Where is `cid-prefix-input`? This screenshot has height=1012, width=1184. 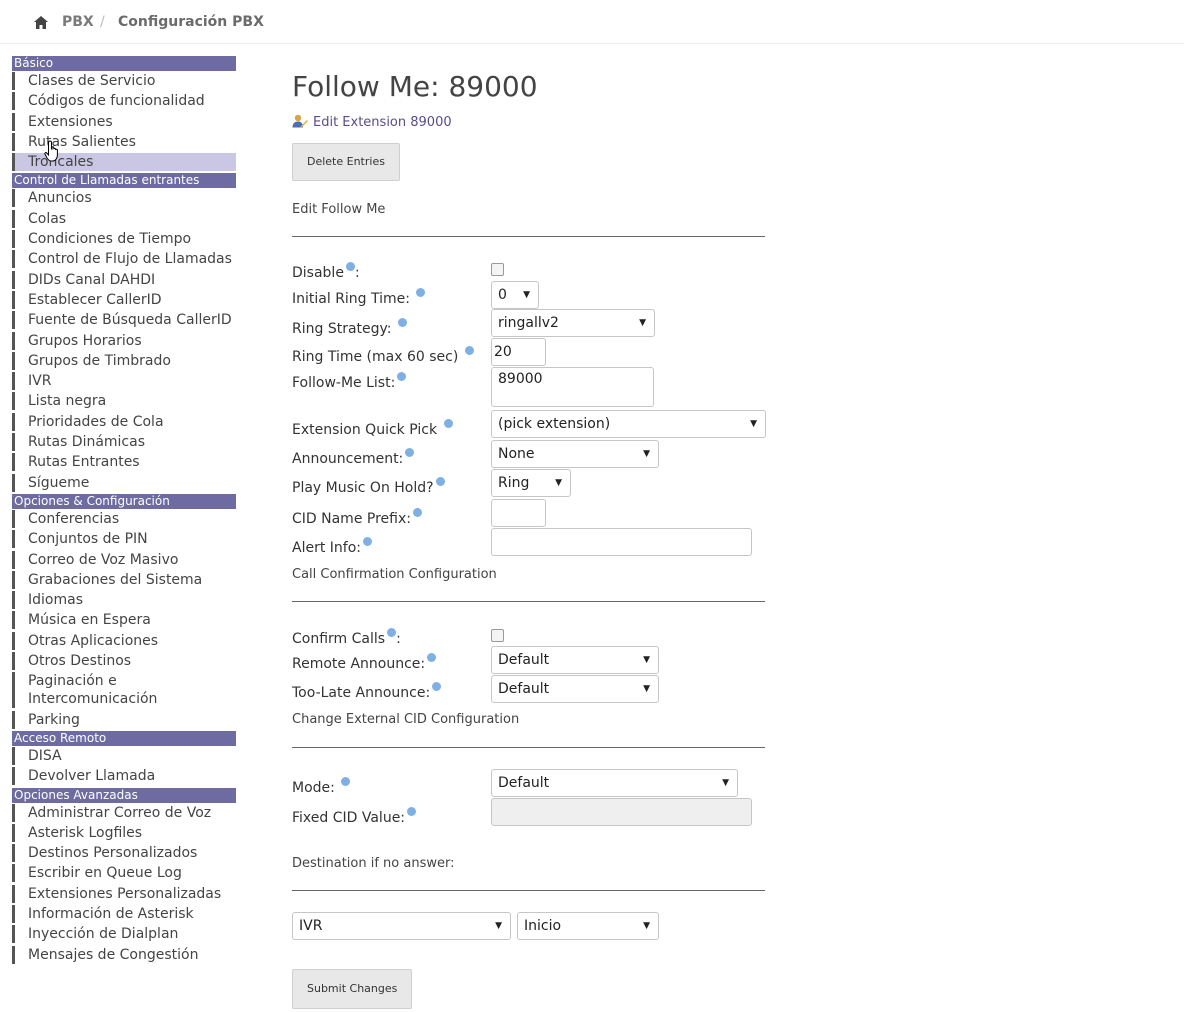
cid-prefix-input is located at coordinates (518, 513).